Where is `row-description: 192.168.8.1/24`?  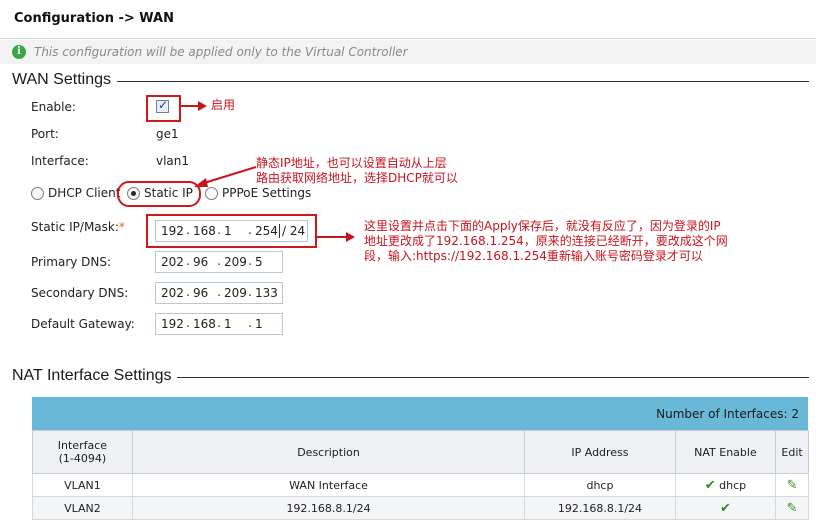
row-description: 192.168.8.1/24 is located at coordinates (328, 508).